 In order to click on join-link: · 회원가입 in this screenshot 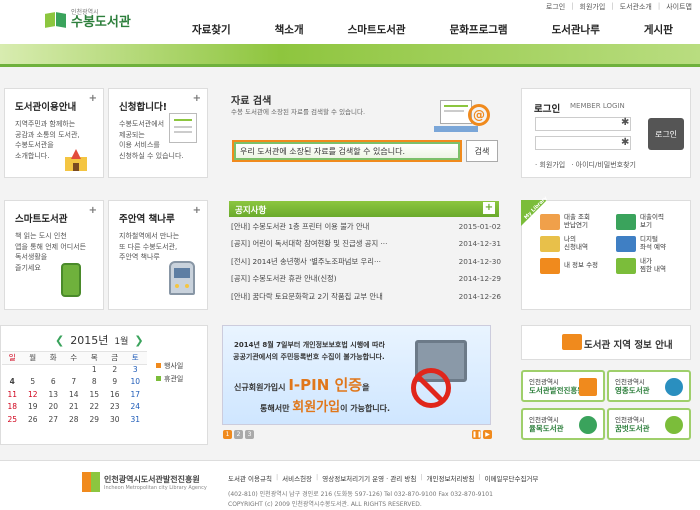, I will do `click(550, 165)`.